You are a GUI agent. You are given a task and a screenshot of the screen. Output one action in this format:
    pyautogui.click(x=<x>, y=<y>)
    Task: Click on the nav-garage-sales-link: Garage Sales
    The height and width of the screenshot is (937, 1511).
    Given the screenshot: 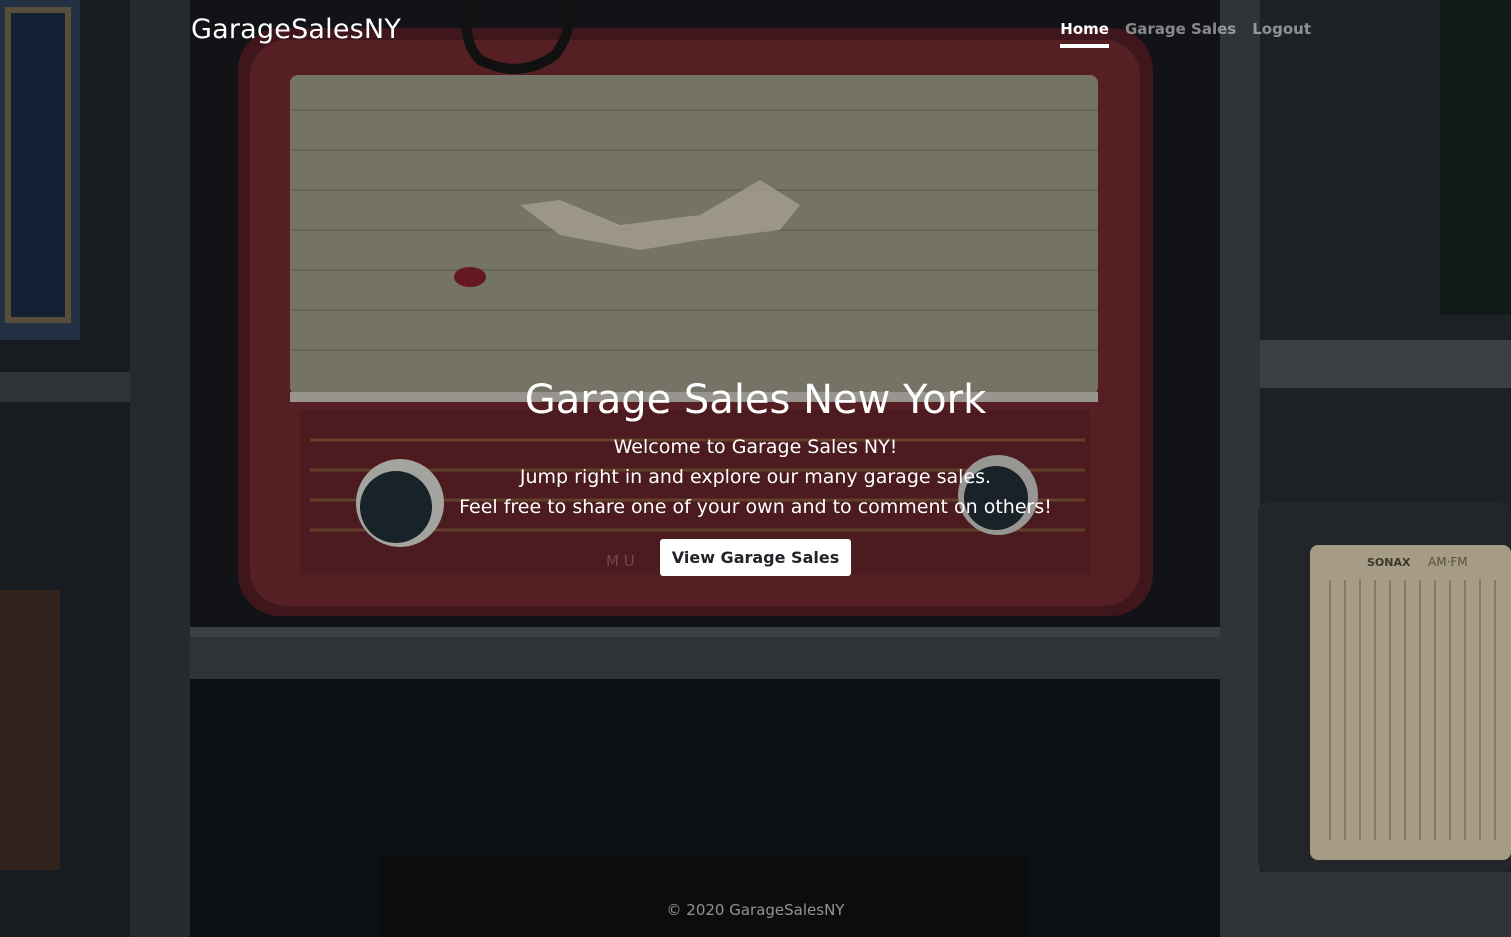 What is the action you would take?
    pyautogui.click(x=1180, y=34)
    